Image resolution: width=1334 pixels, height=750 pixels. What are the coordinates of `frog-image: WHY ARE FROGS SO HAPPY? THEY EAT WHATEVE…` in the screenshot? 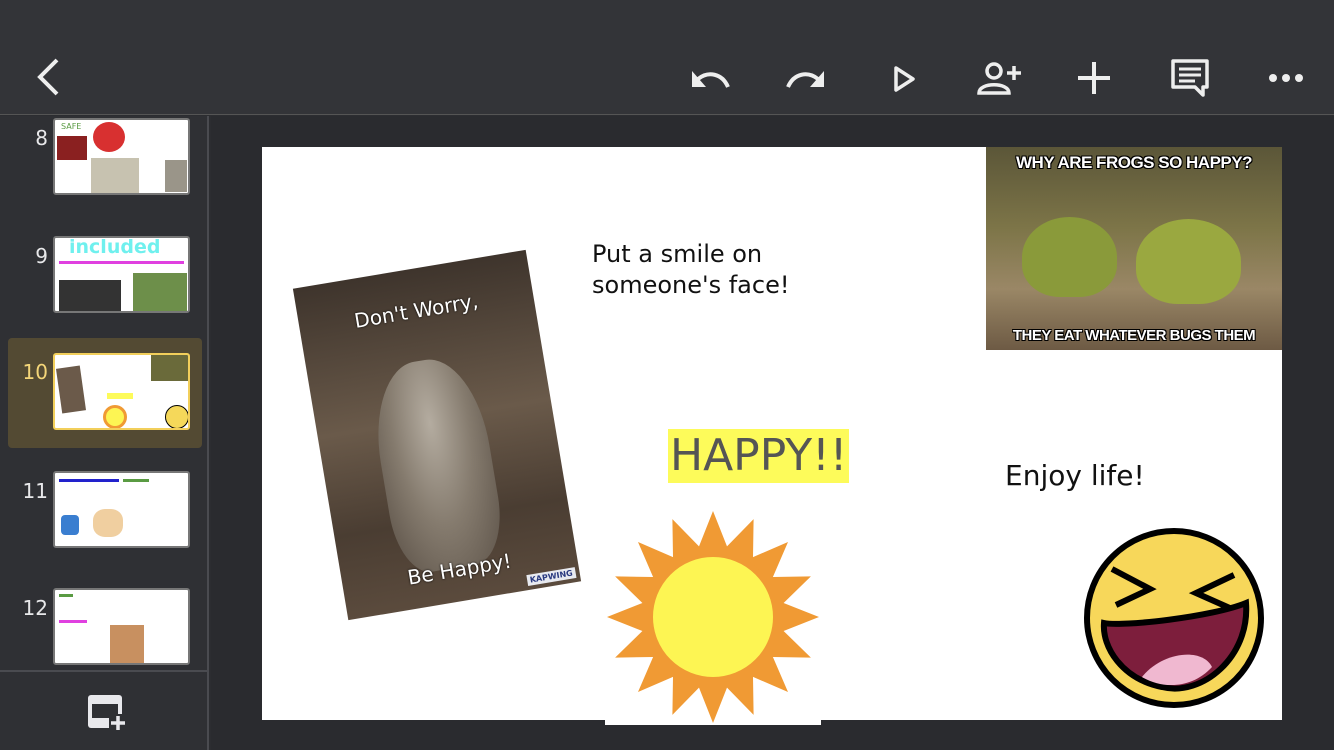 It's located at (1134, 248).